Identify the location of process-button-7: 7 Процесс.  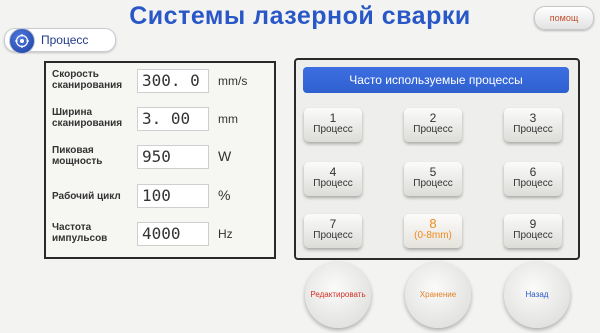
(333, 231).